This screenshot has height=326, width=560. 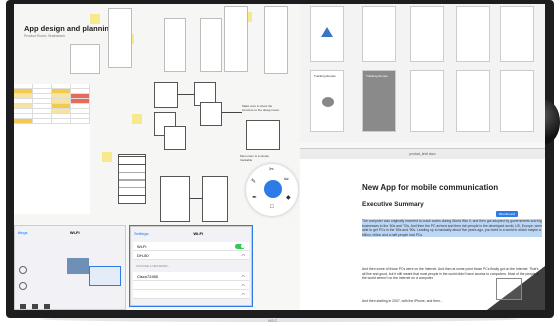 I want to click on board-title: App design and planning, so click(x=69, y=28).